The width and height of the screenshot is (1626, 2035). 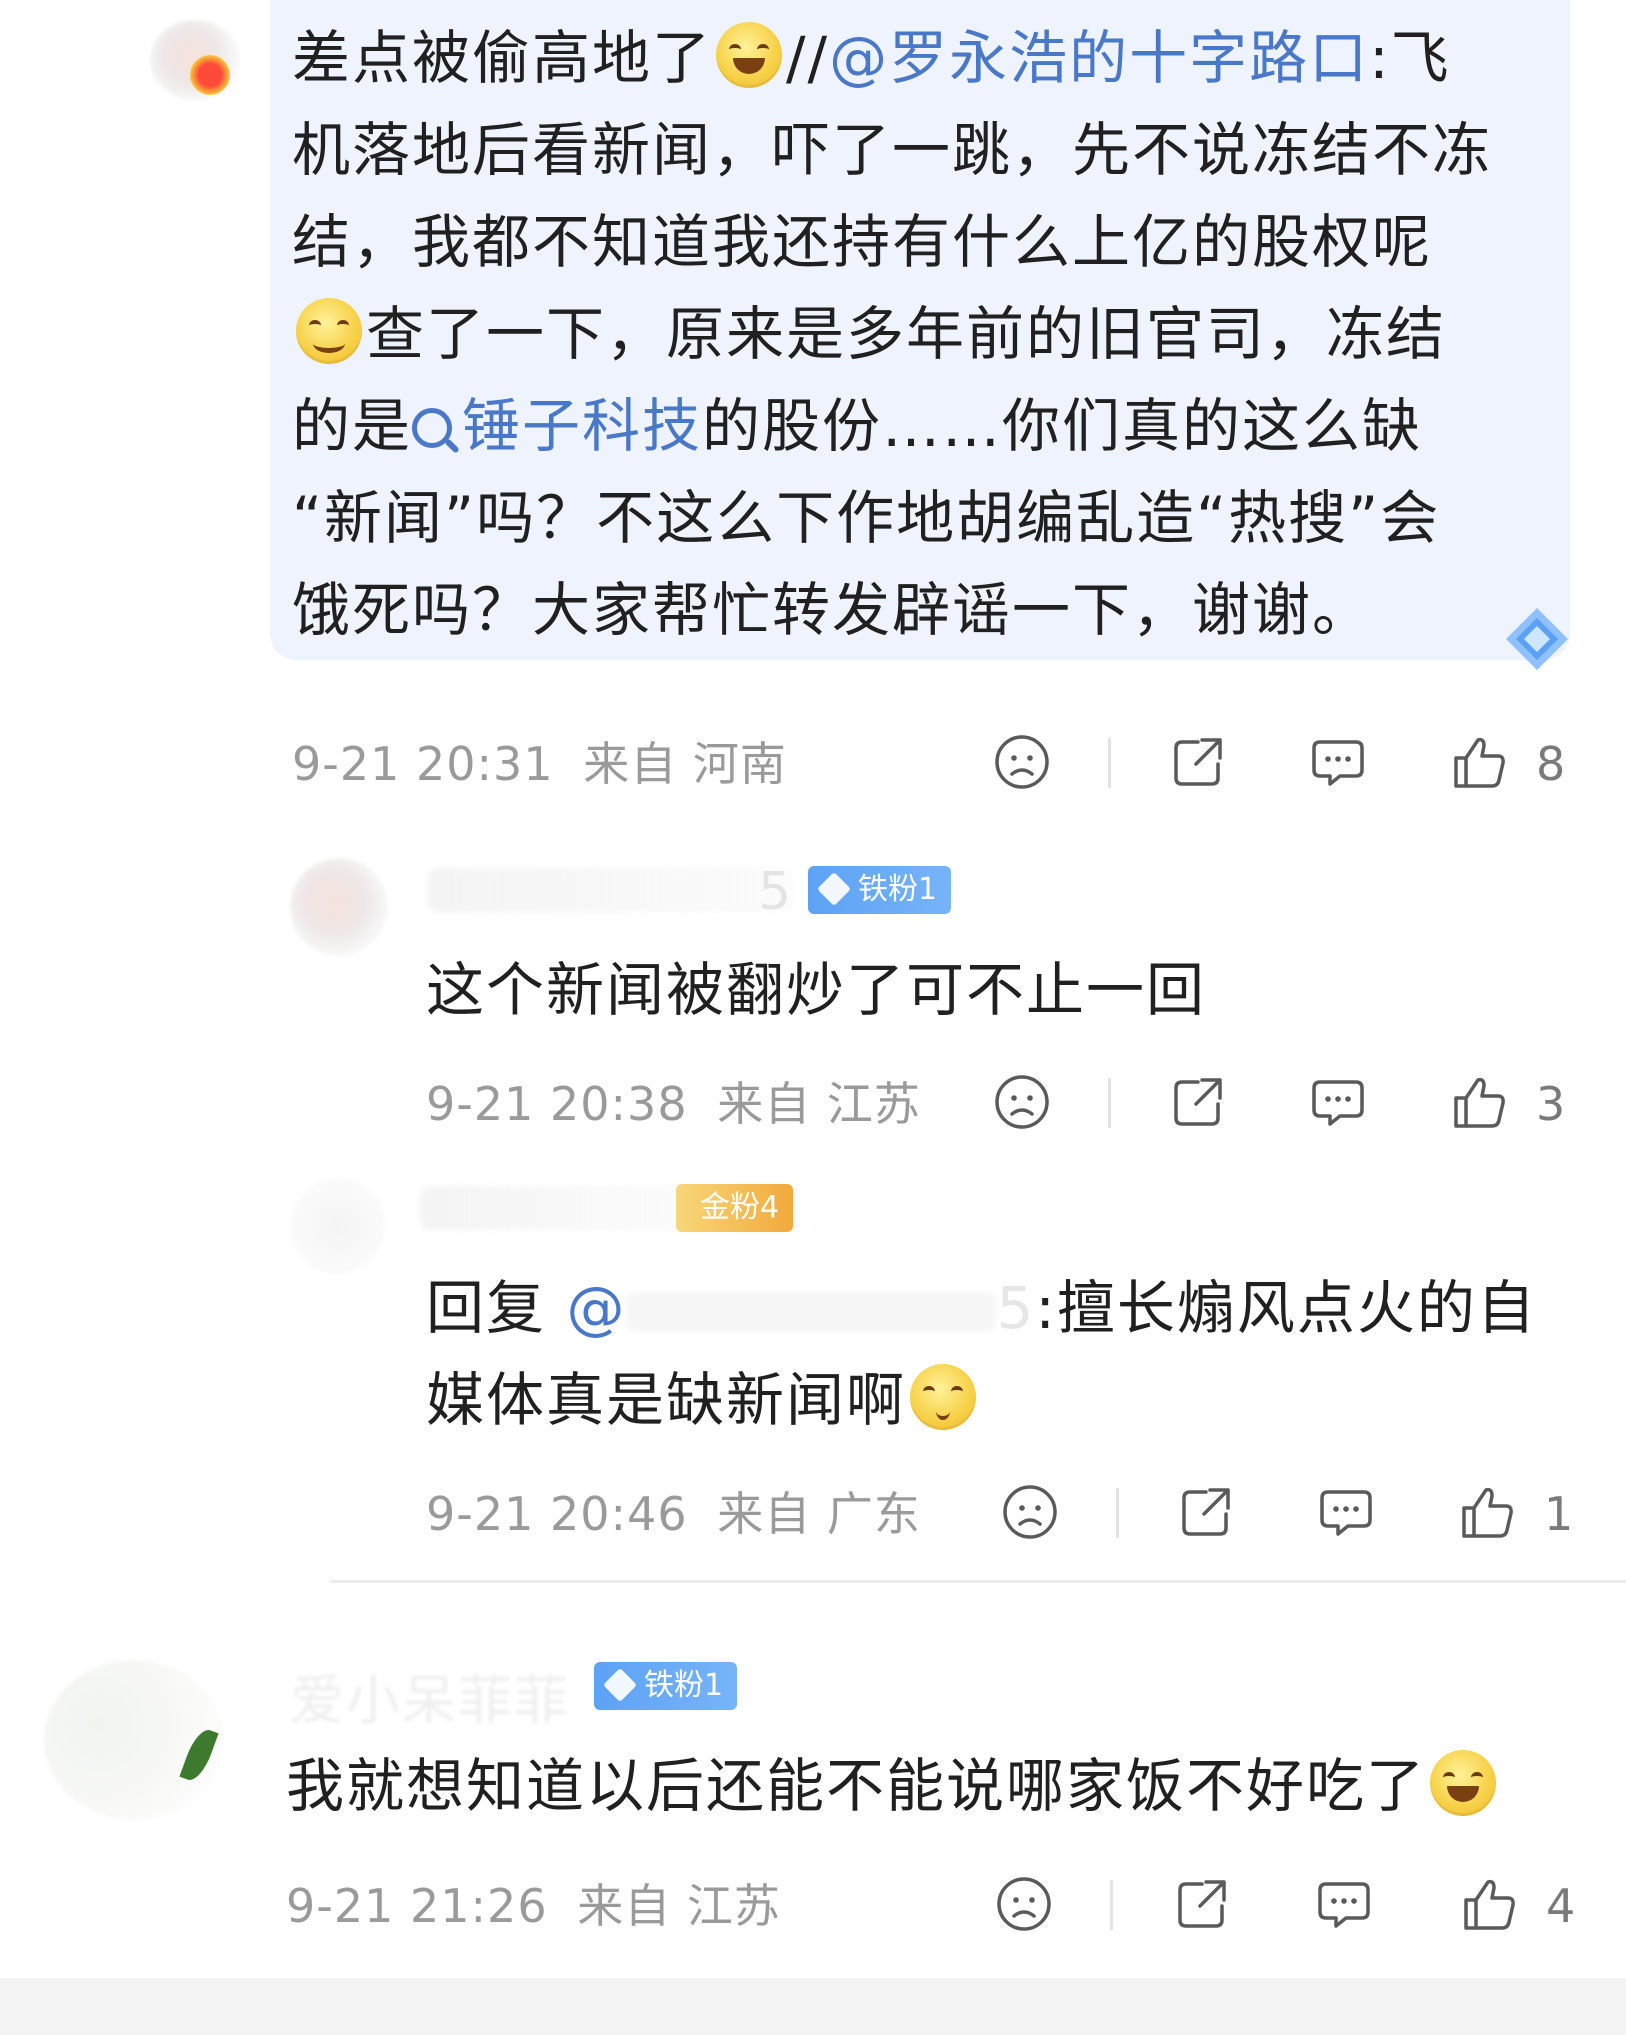 I want to click on bottom-band, so click(x=813, y=2006).